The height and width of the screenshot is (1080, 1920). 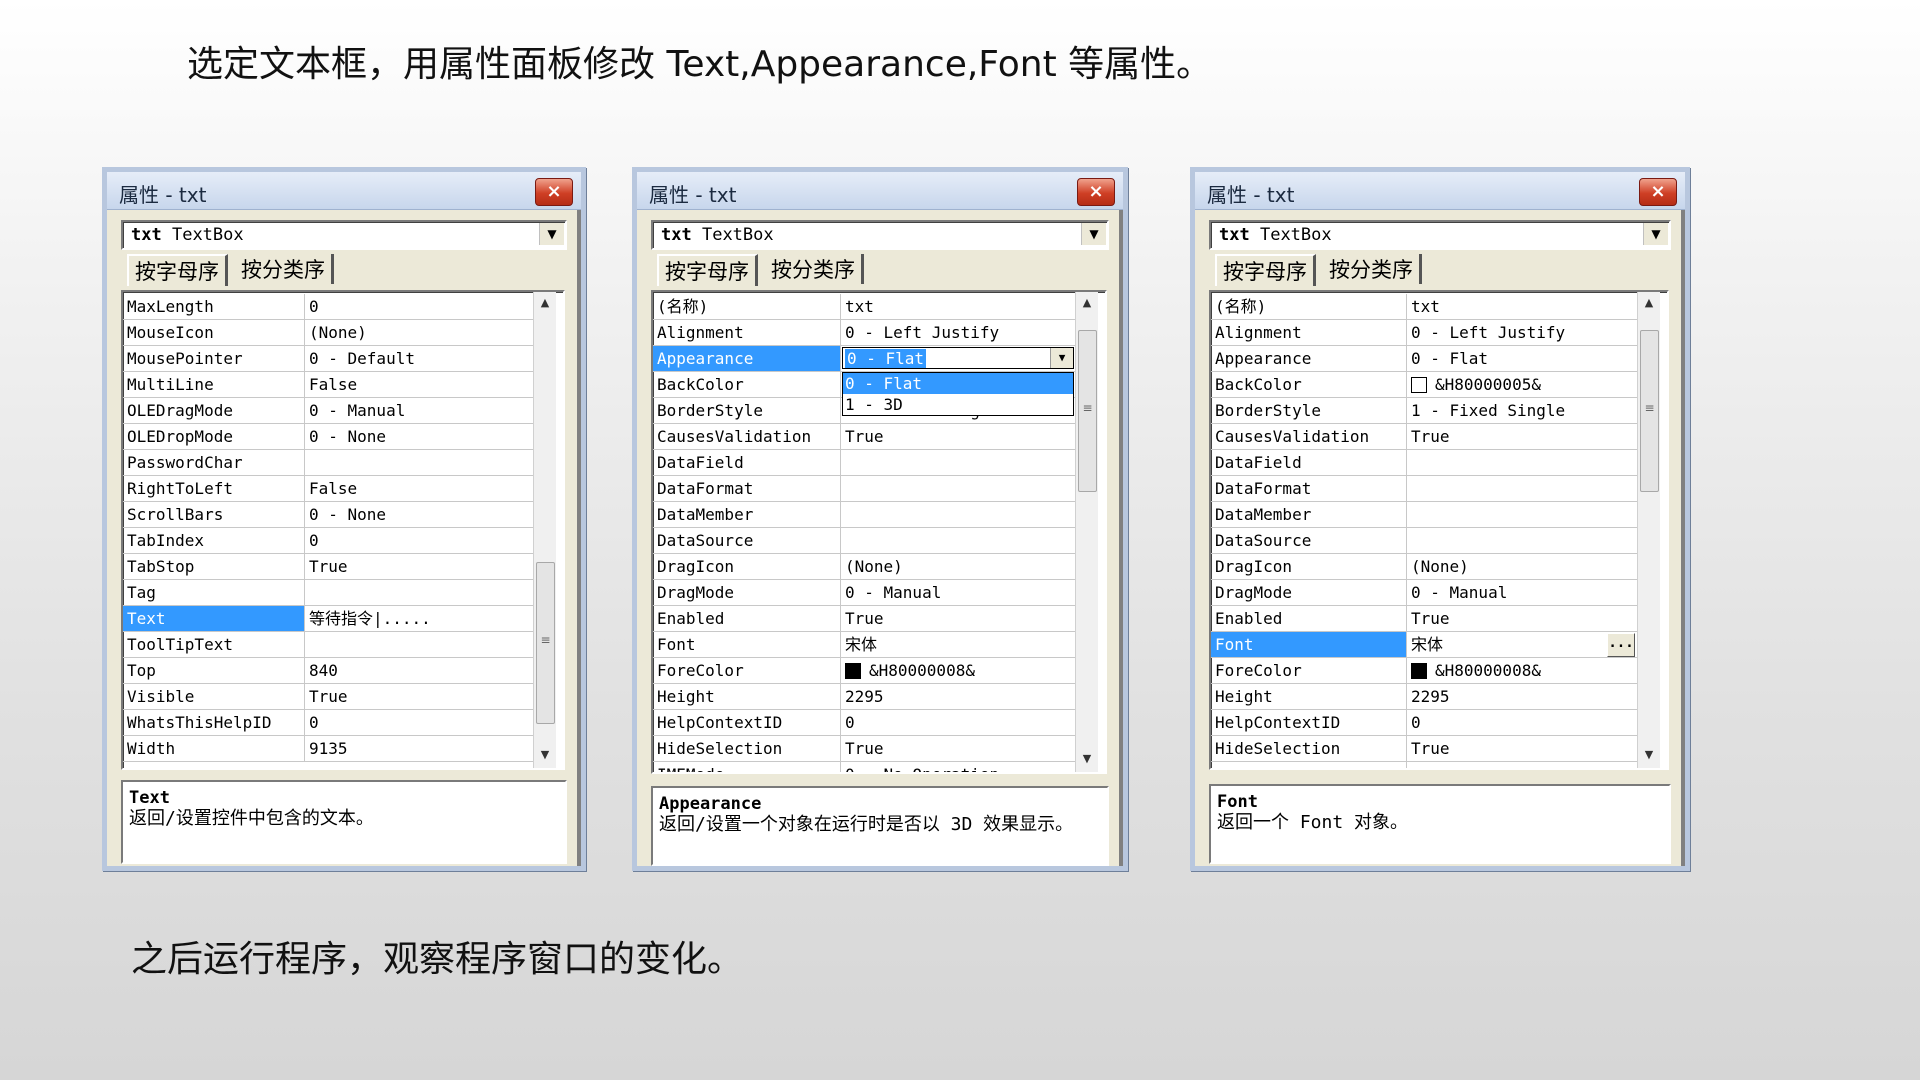 I want to click on property-row: MousePointer 0 - Default, so click(x=328, y=359).